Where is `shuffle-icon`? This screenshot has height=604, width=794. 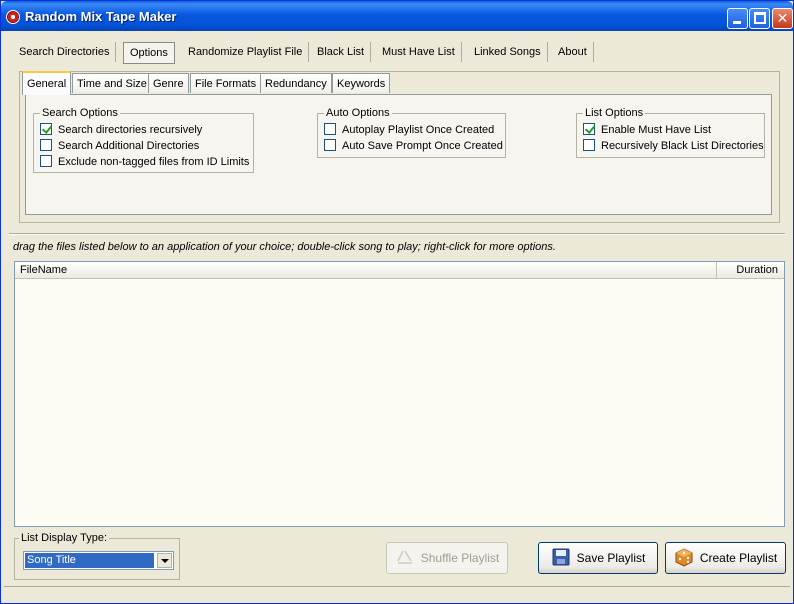 shuffle-icon is located at coordinates (404, 557).